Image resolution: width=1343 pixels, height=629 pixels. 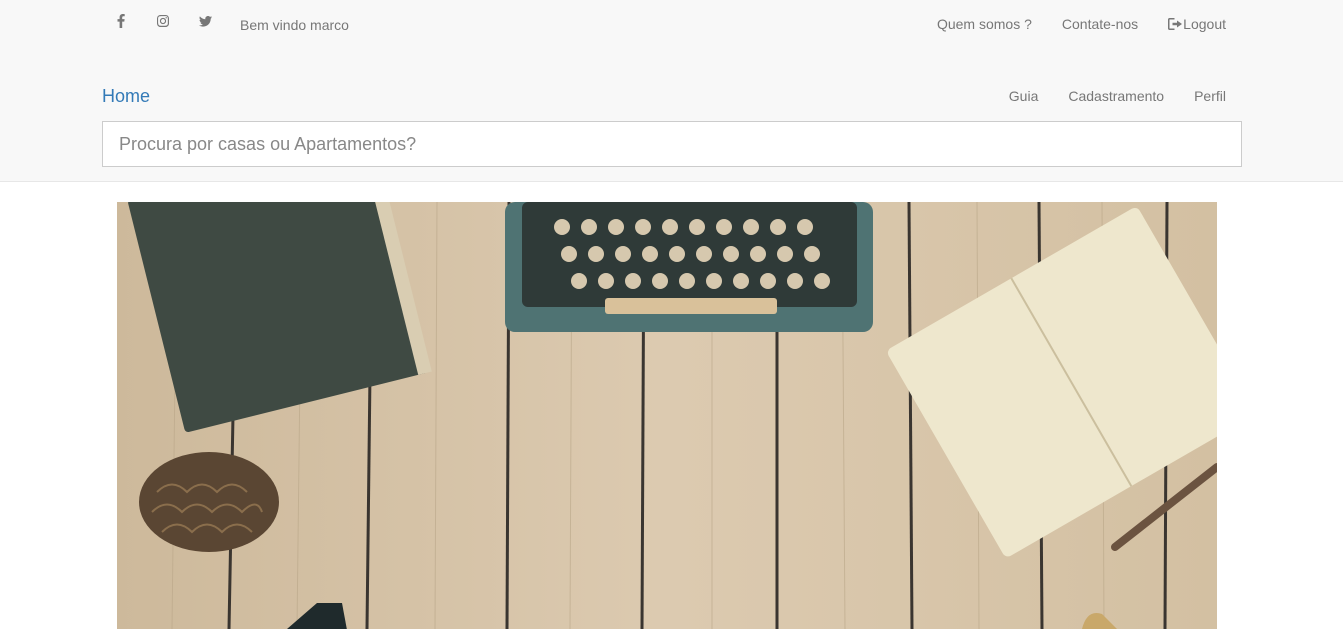 I want to click on logout-label: Logout, so click(x=1204, y=24).